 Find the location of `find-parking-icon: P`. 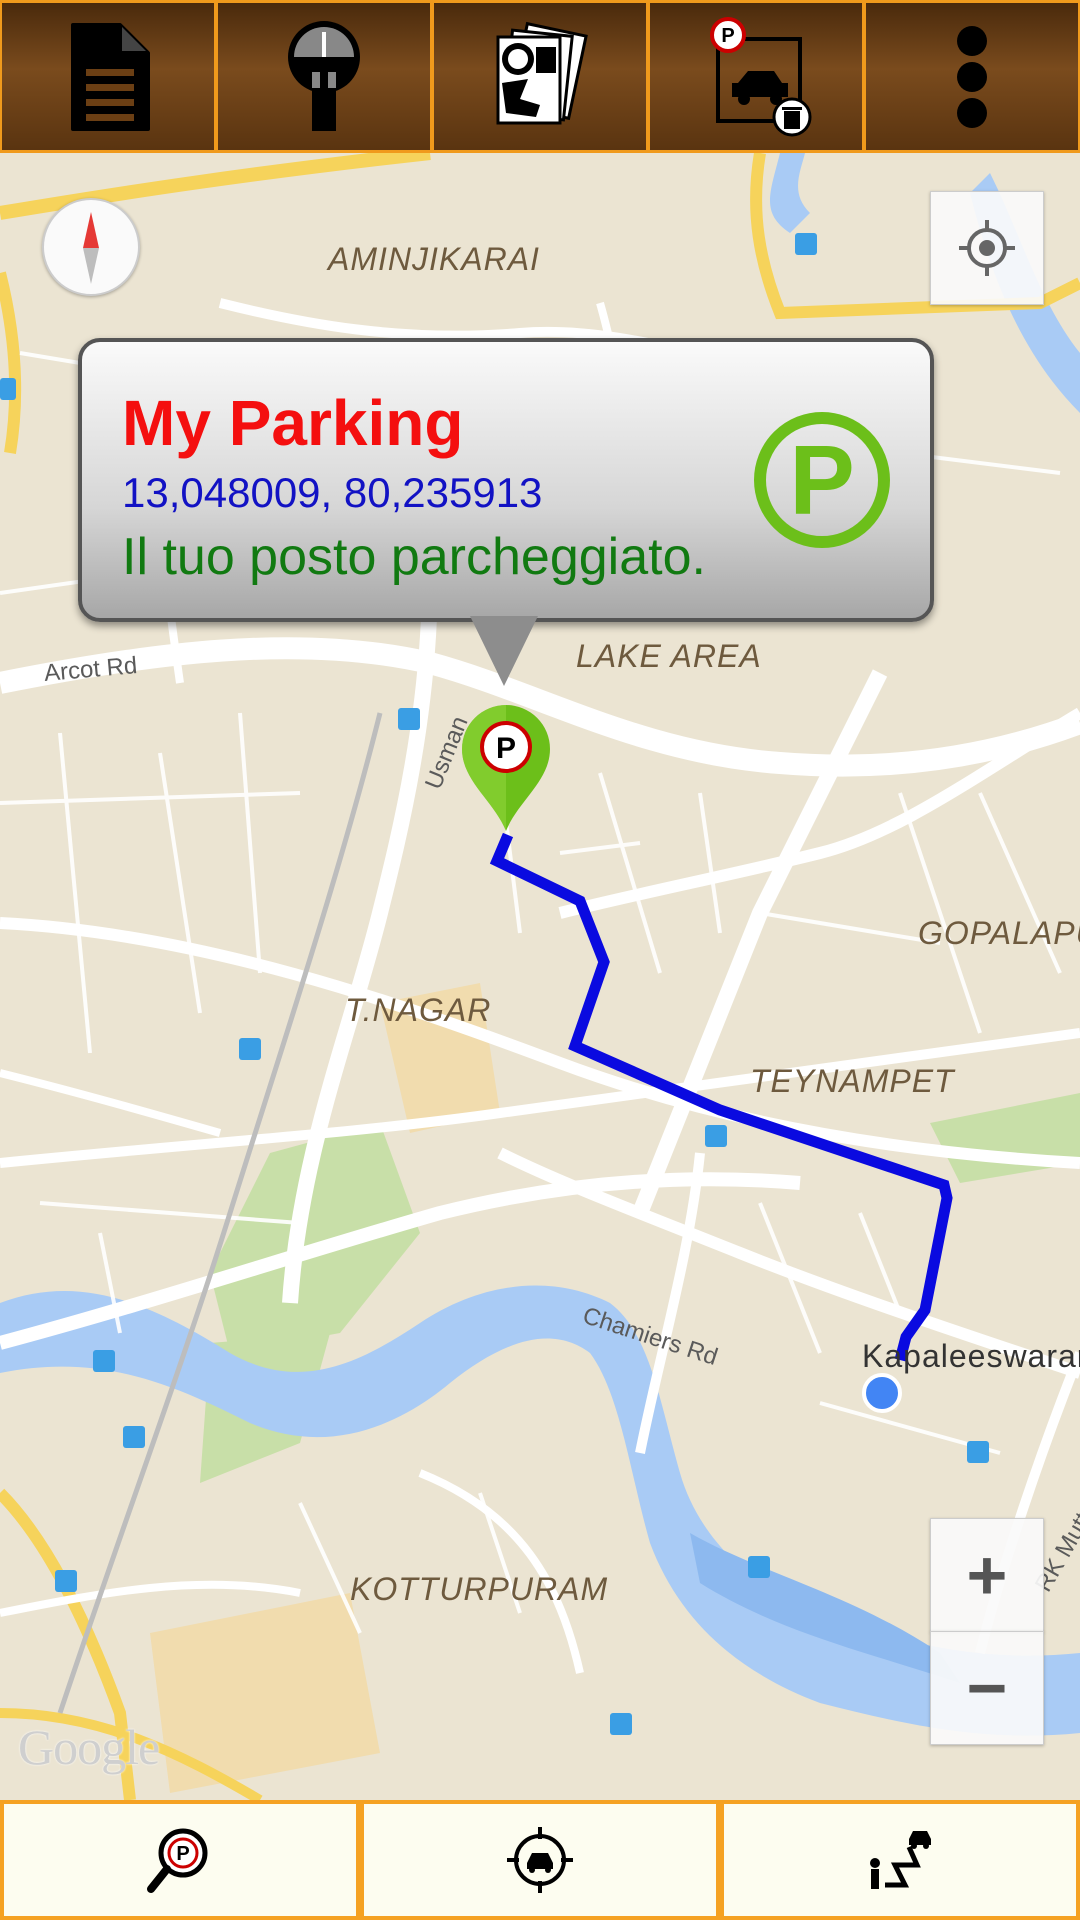

find-parking-icon: P is located at coordinates (177, 1860).